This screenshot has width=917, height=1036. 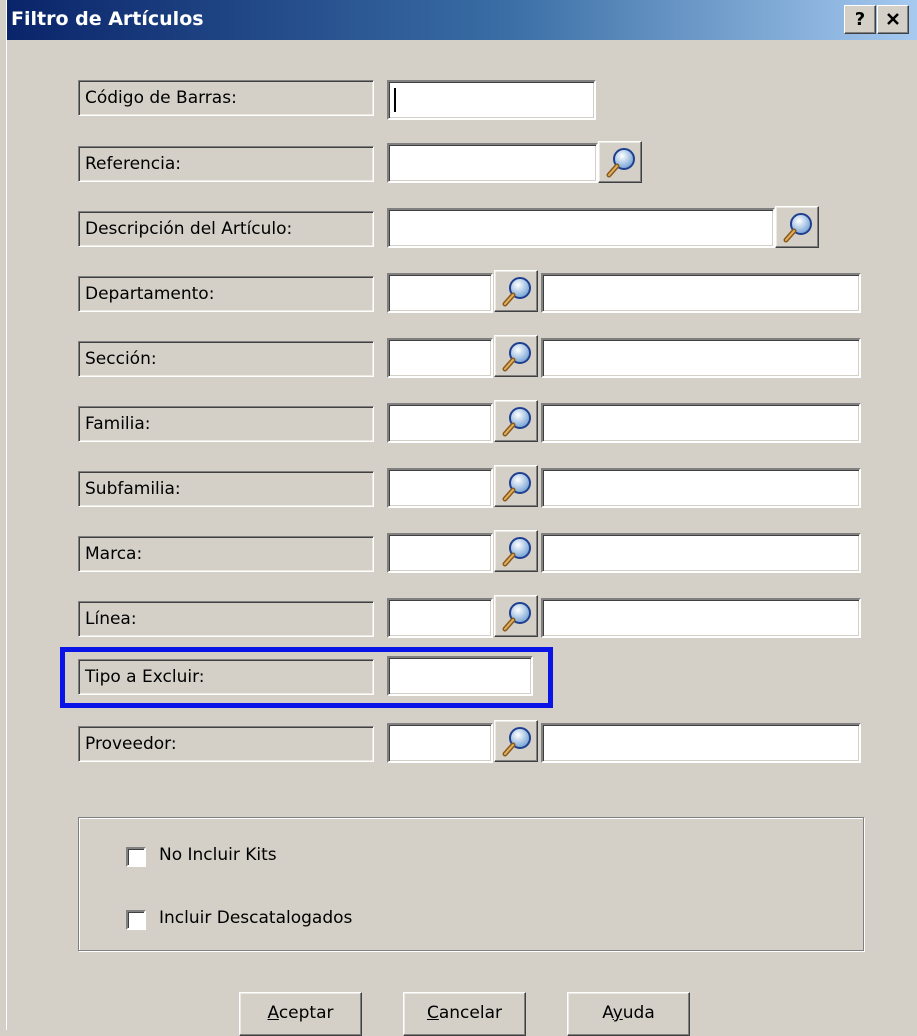 What do you see at coordinates (440, 293) in the screenshot?
I see `departamento-code-input` at bounding box center [440, 293].